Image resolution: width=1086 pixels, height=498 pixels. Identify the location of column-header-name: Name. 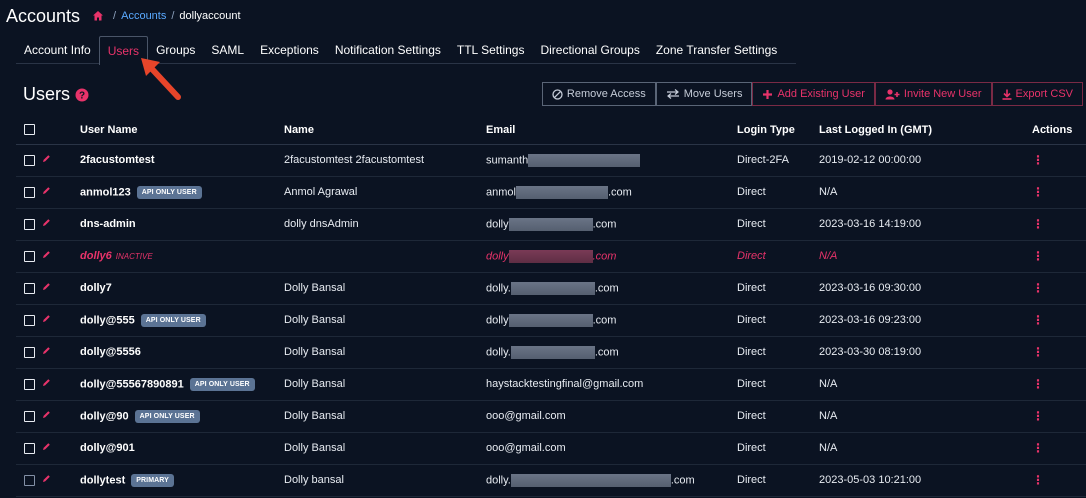
(385, 130).